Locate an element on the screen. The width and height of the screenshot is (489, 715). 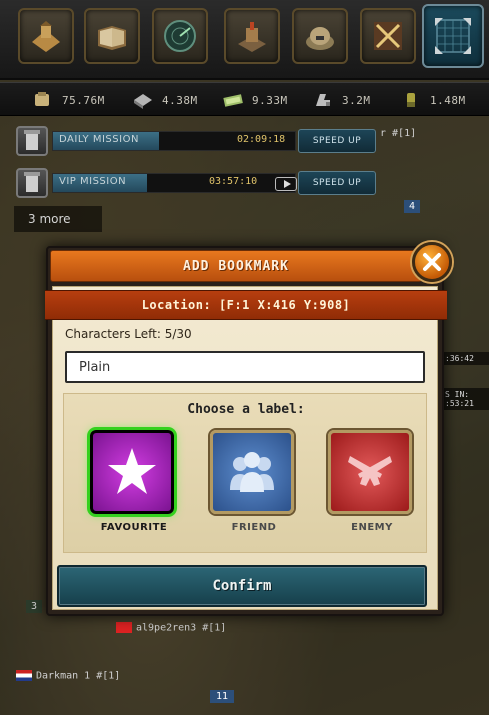
location-banner: Location: [F:1 X:416 Y:908] is located at coordinates (246, 305).